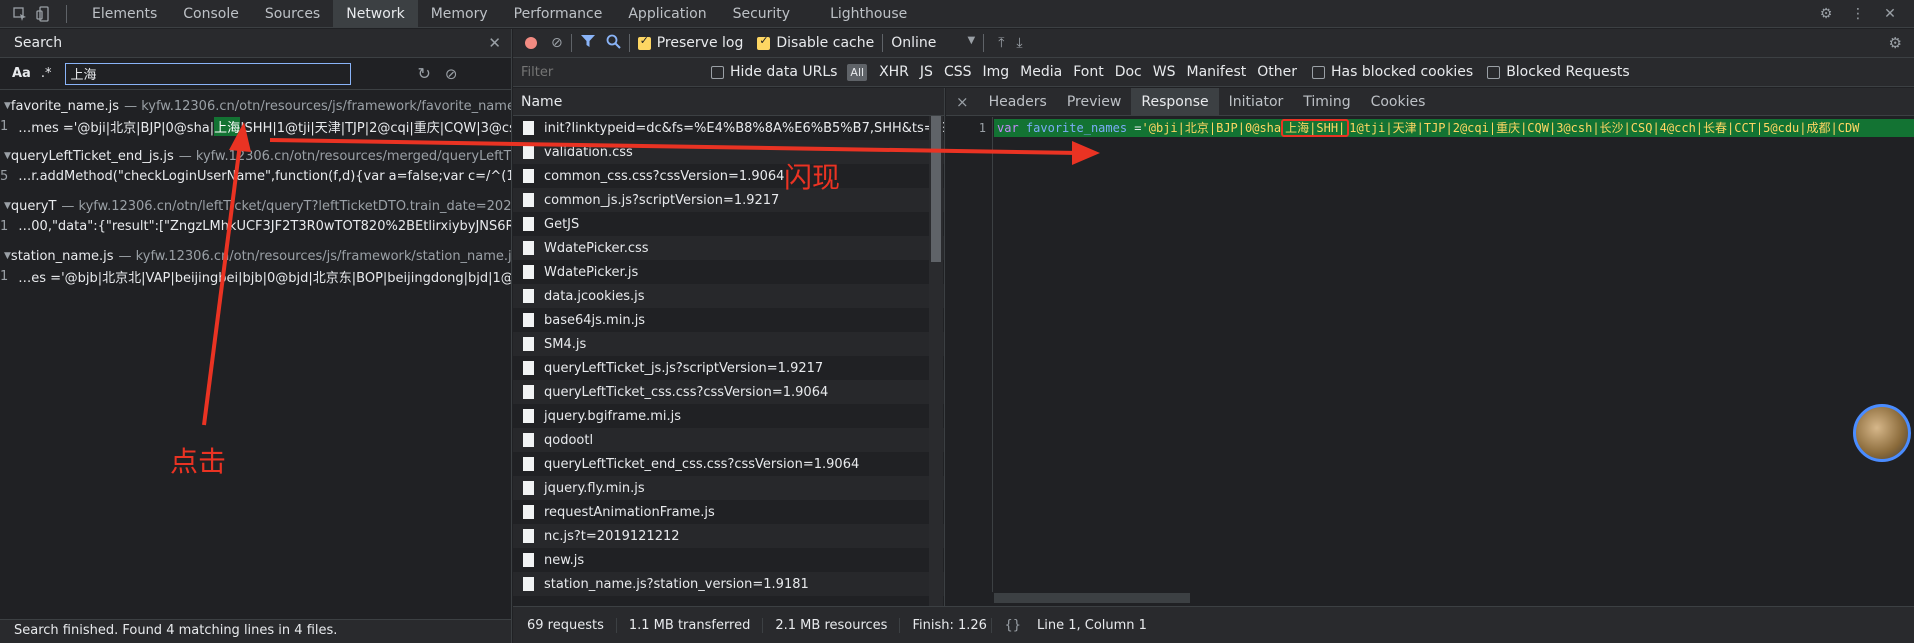 This screenshot has width=1914, height=643. What do you see at coordinates (684, 151) in the screenshot?
I see `flash-arrow` at bounding box center [684, 151].